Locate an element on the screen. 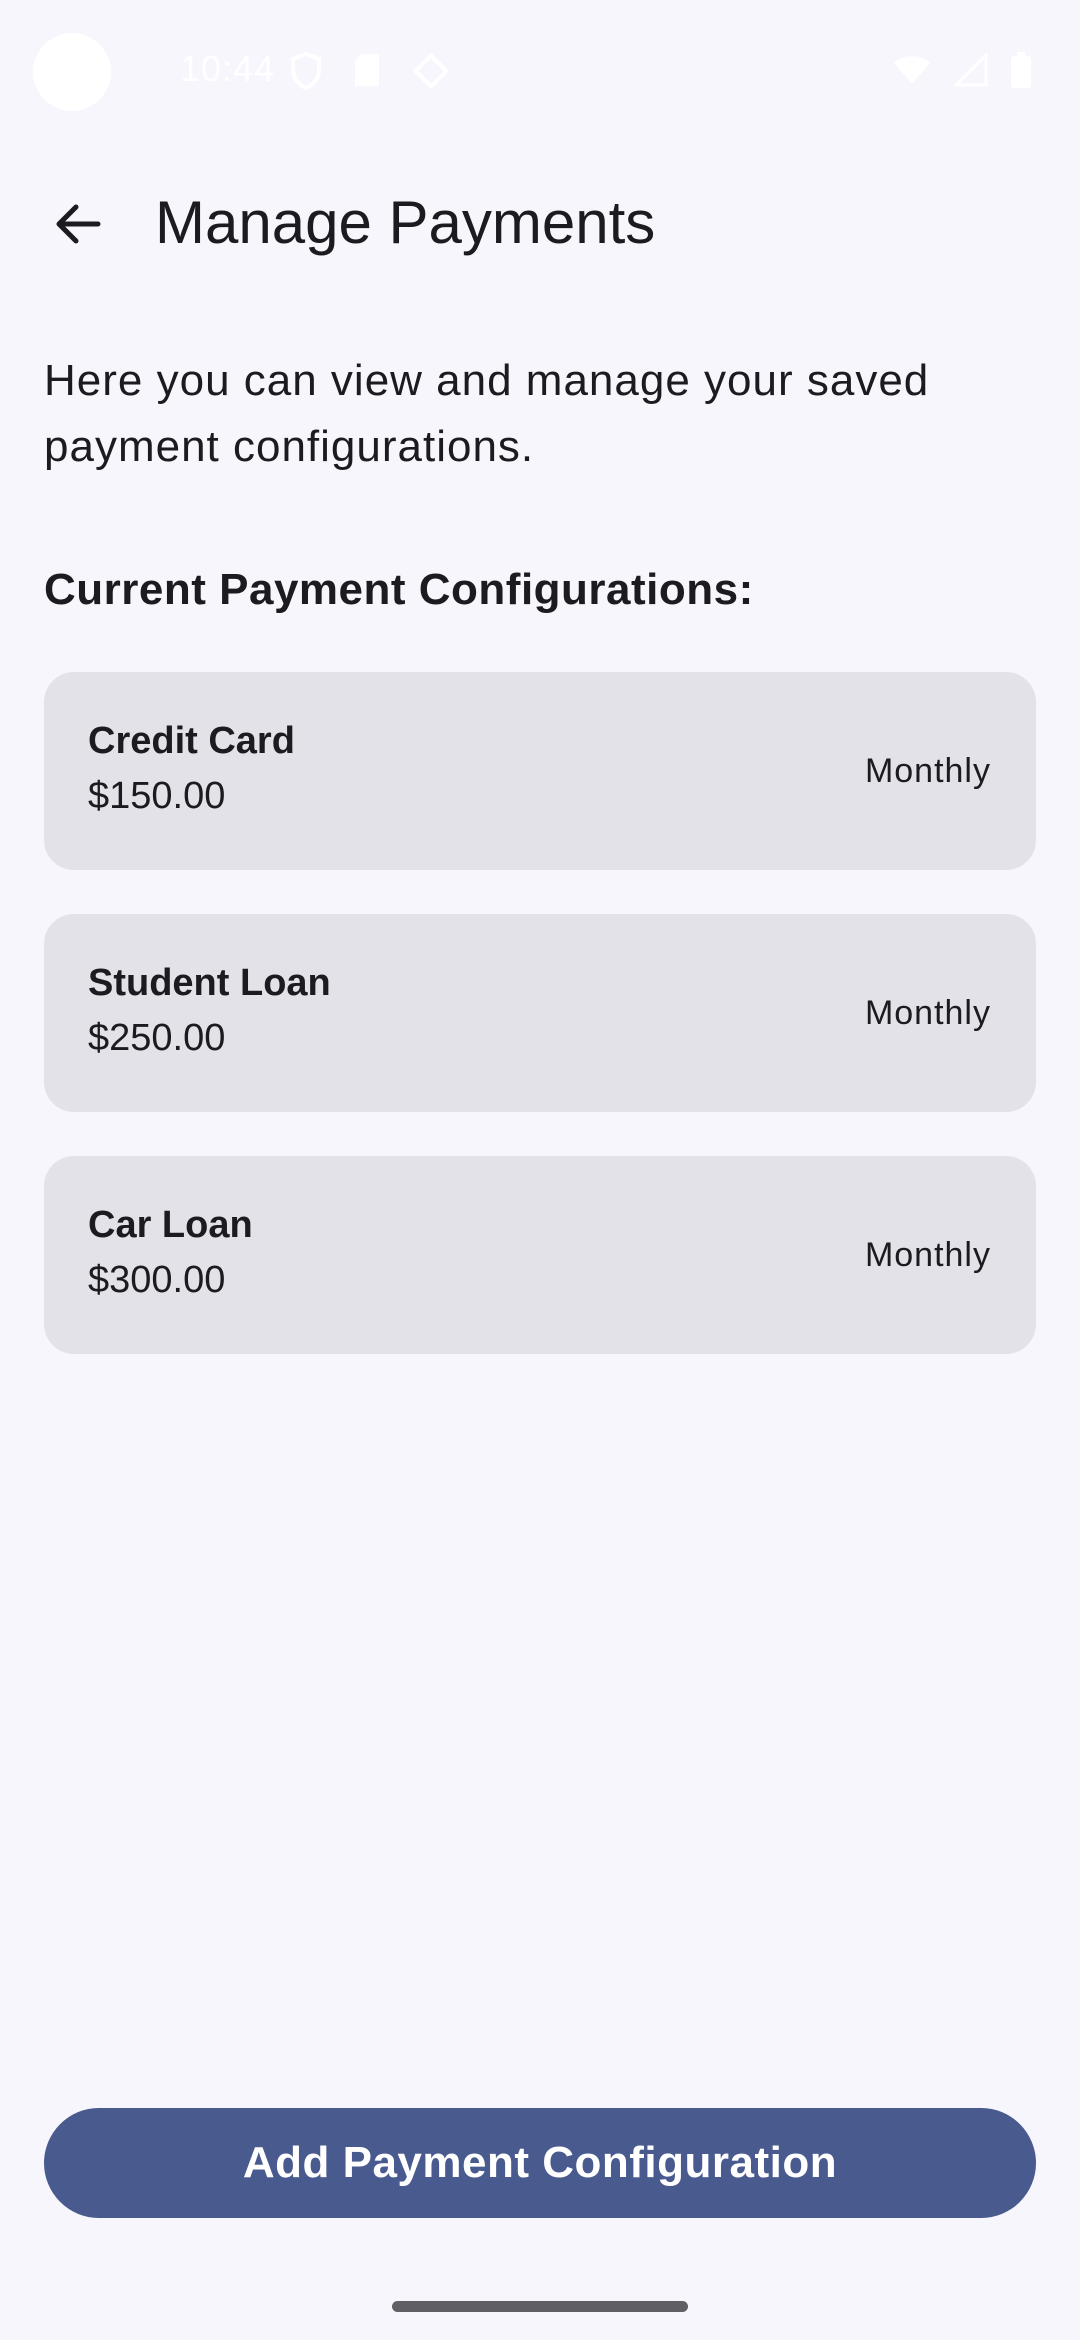  payment-card-student-loan: Student Loan $250.00 Monthly is located at coordinates (540, 1013).